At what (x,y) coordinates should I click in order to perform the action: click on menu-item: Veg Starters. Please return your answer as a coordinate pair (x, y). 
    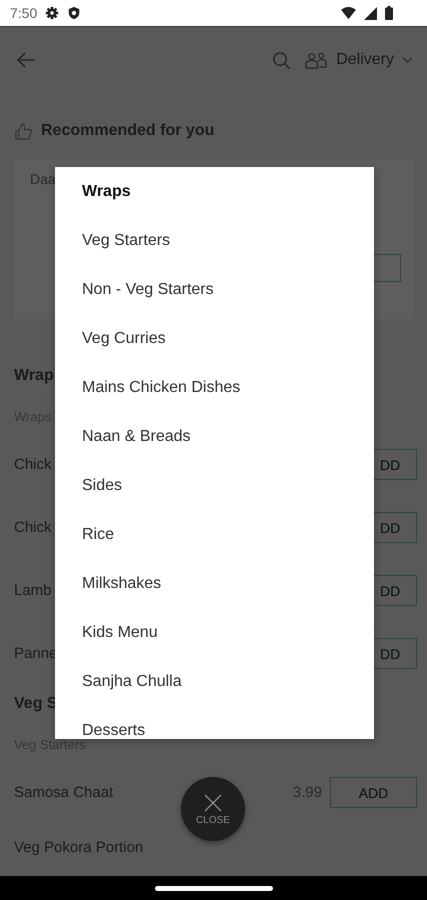
    Looking at the image, I should click on (228, 252).